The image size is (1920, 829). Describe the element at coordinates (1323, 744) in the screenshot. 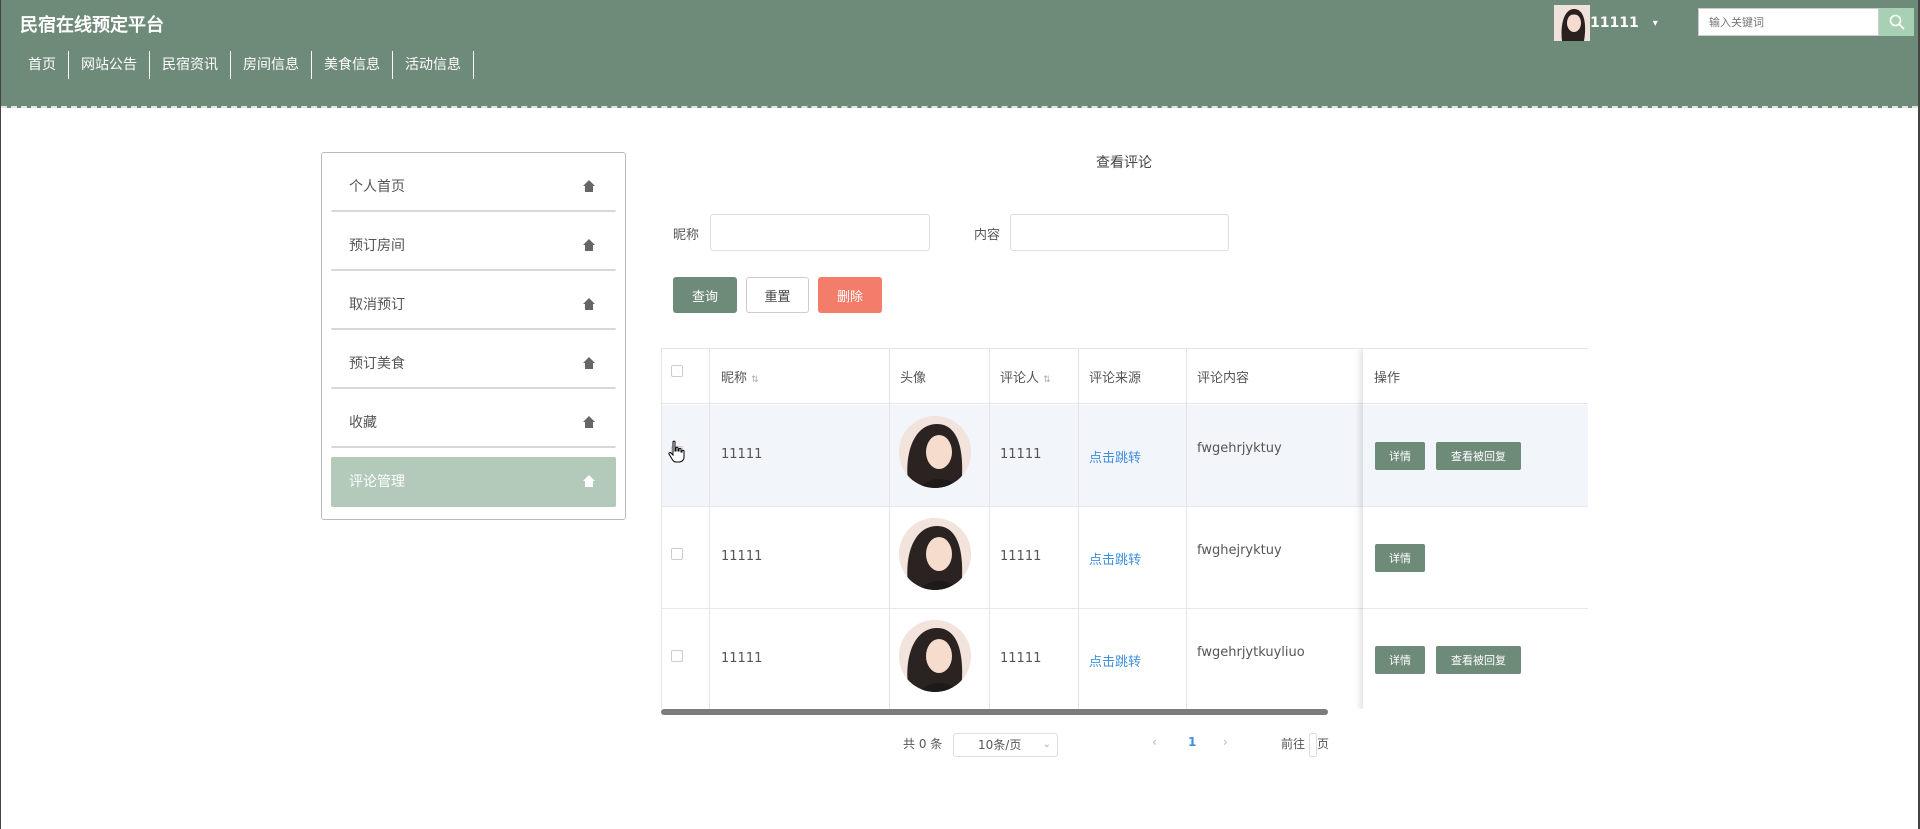

I see `goto-suffix: 页` at that location.